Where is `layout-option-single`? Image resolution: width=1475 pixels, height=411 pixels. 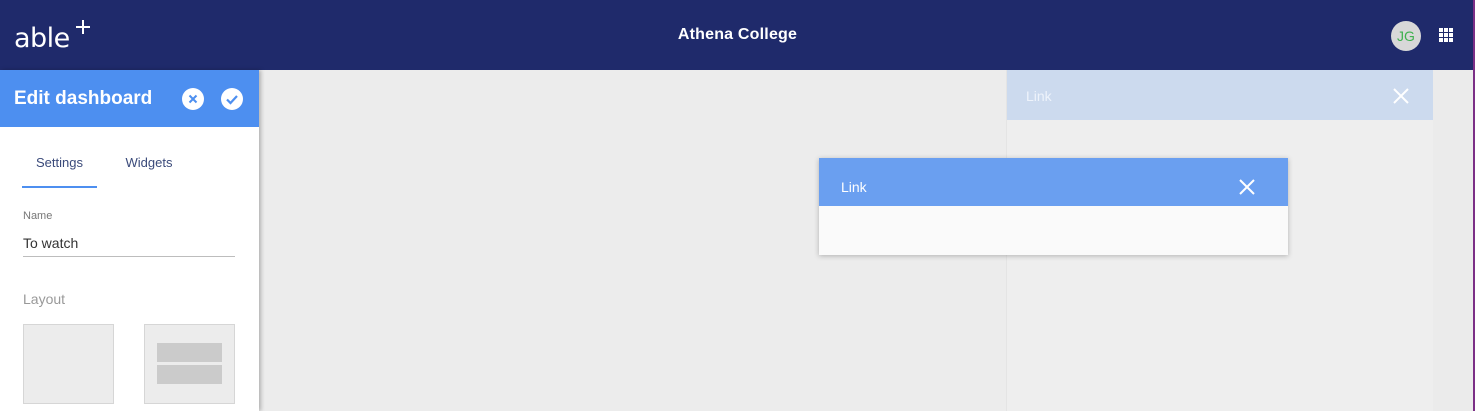
layout-option-single is located at coordinates (68, 364).